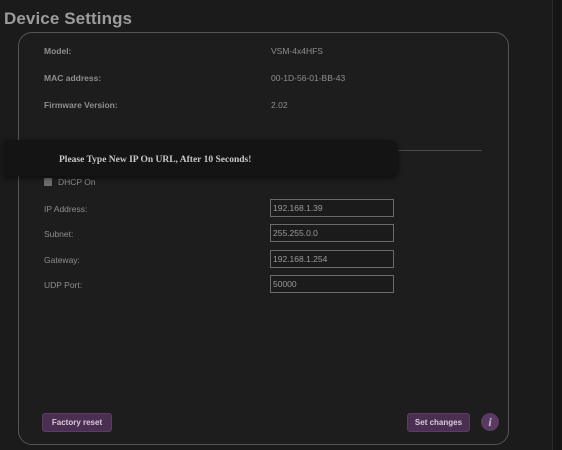 This screenshot has height=450, width=562. I want to click on gateway-label: Gateway:, so click(62, 260).